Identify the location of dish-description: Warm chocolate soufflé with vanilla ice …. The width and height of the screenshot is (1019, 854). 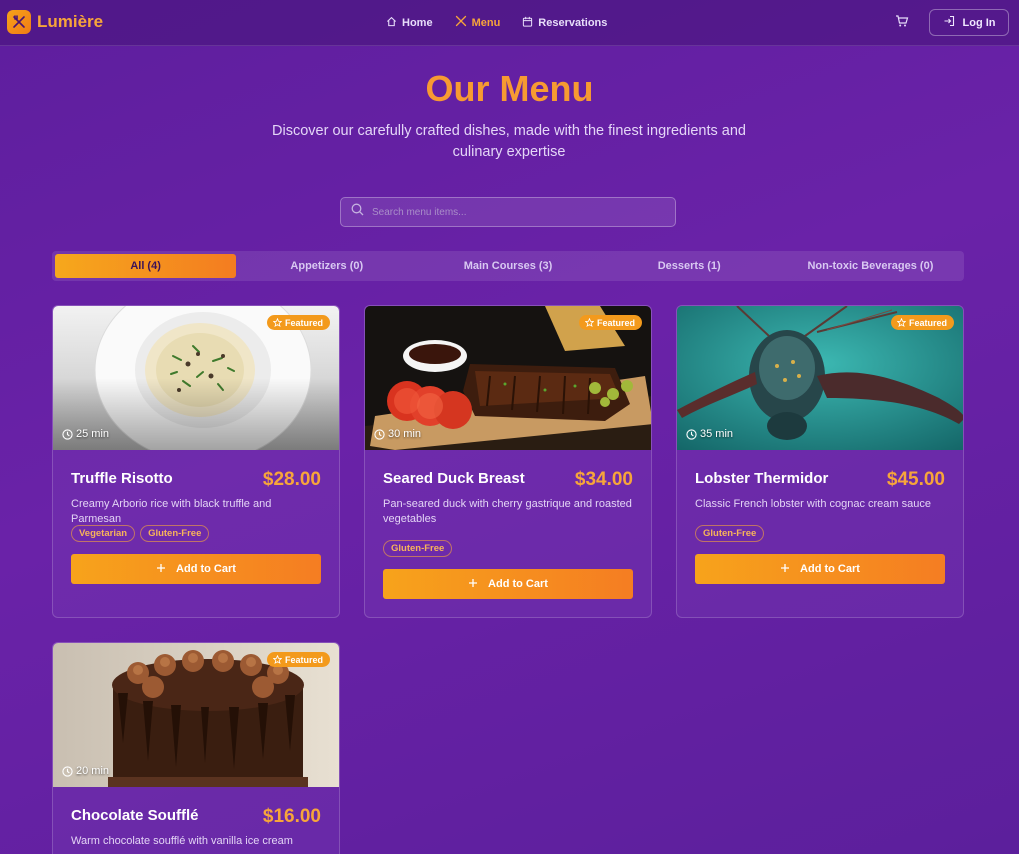
(182, 841).